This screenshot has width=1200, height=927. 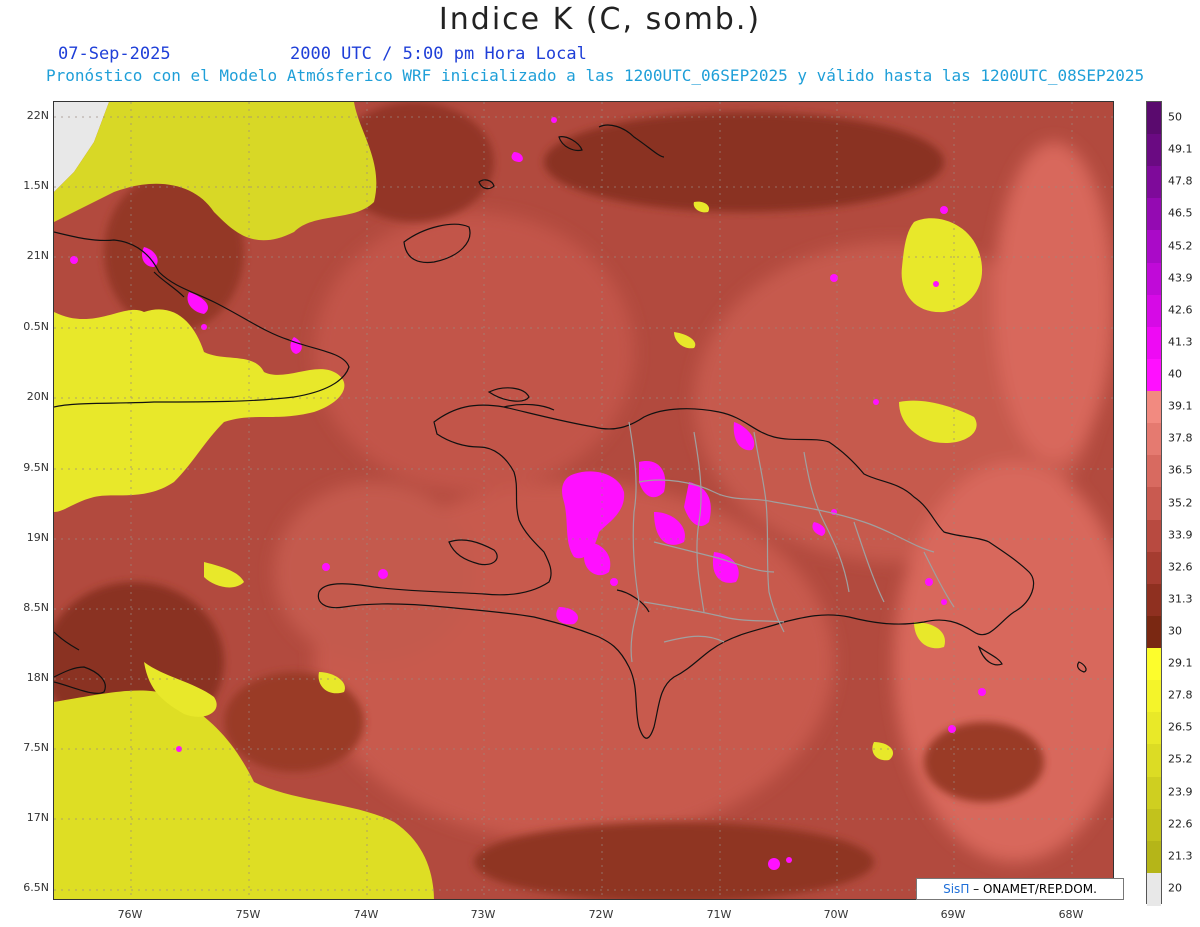 I want to click on colorbar-label: 35.2, so click(x=1180, y=502).